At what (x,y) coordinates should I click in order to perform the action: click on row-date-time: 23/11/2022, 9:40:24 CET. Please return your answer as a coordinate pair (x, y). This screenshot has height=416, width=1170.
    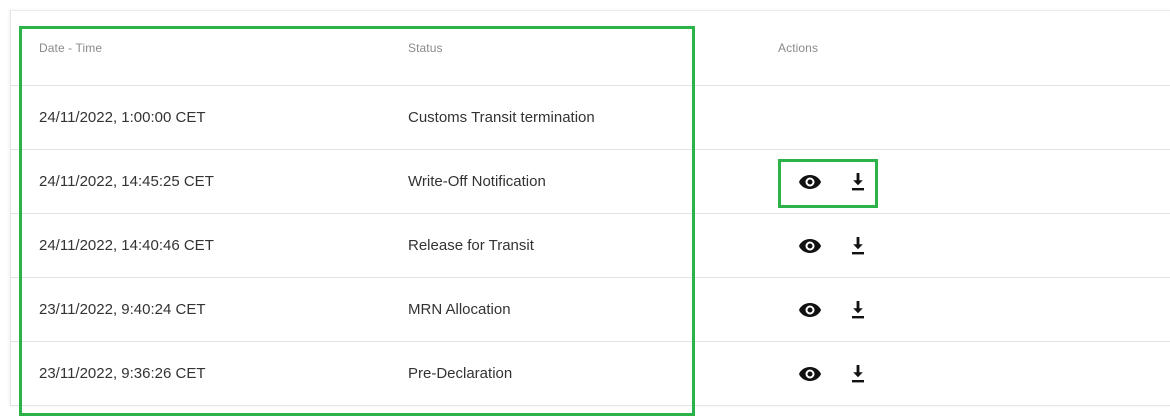
    Looking at the image, I should click on (122, 309).